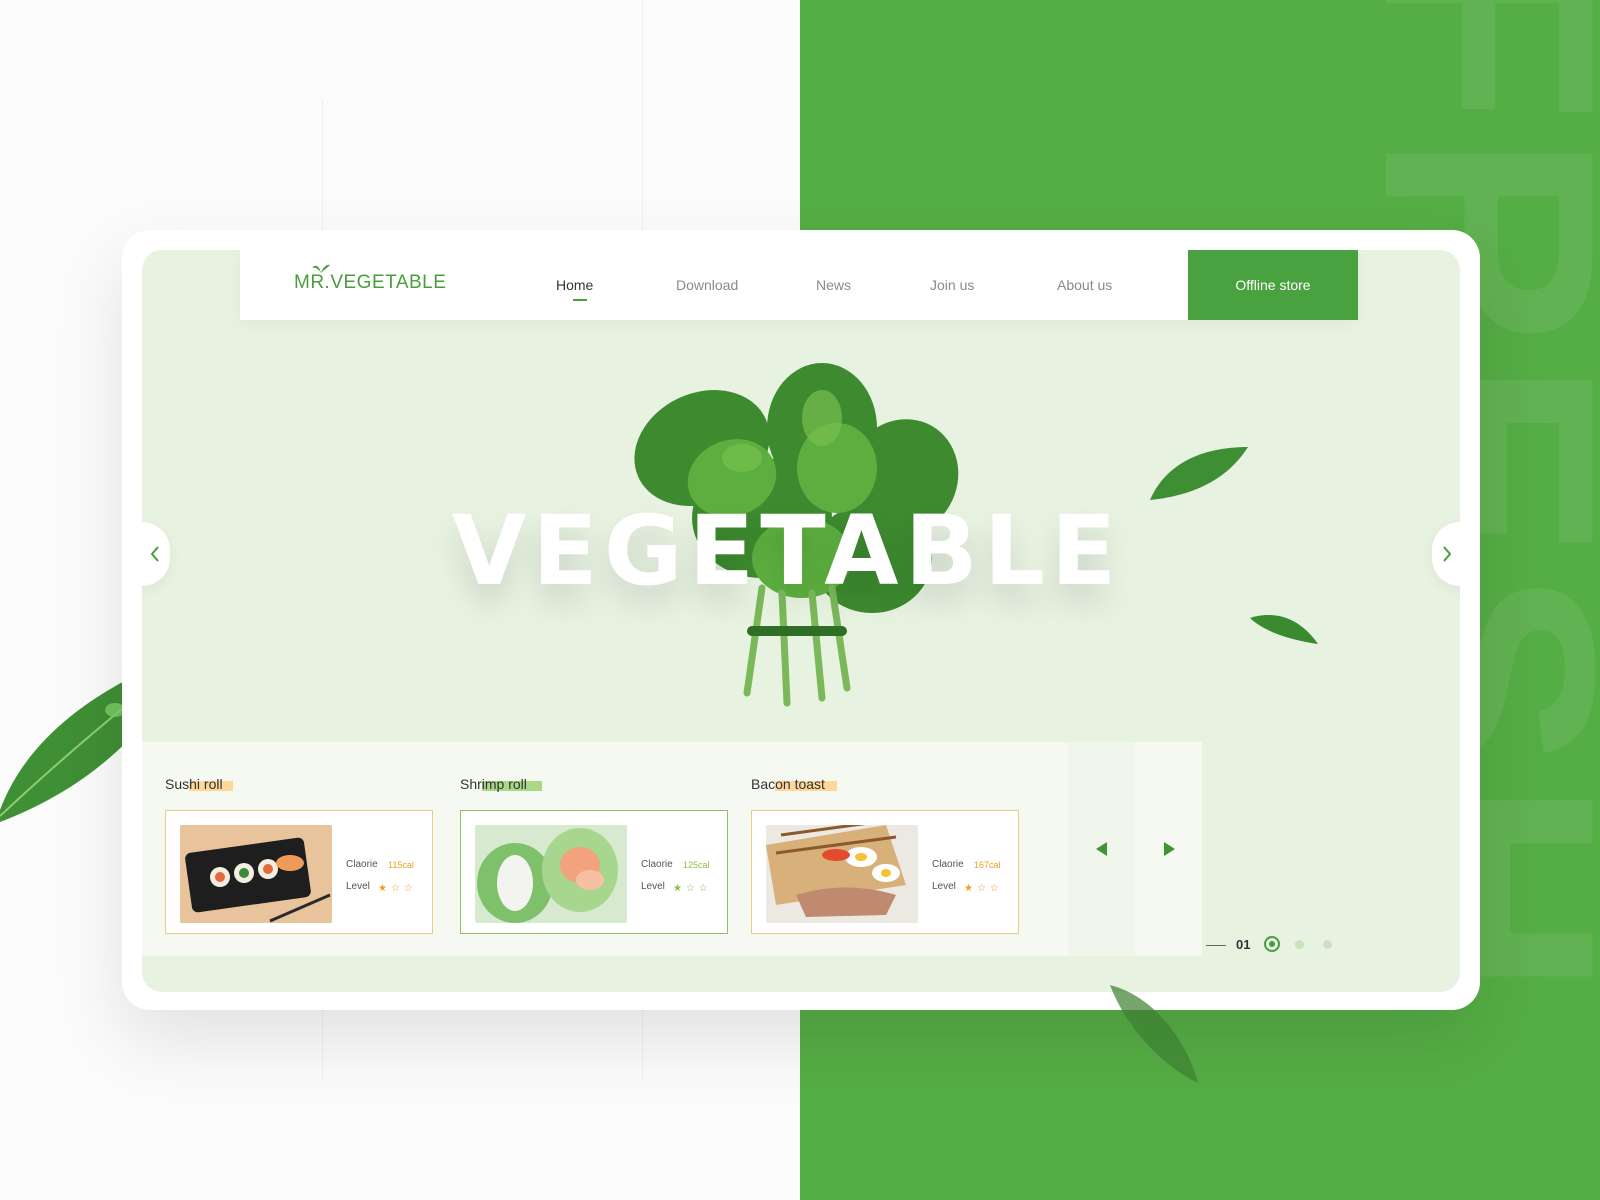  What do you see at coordinates (1243, 944) in the screenshot?
I see `pager-current: 01` at bounding box center [1243, 944].